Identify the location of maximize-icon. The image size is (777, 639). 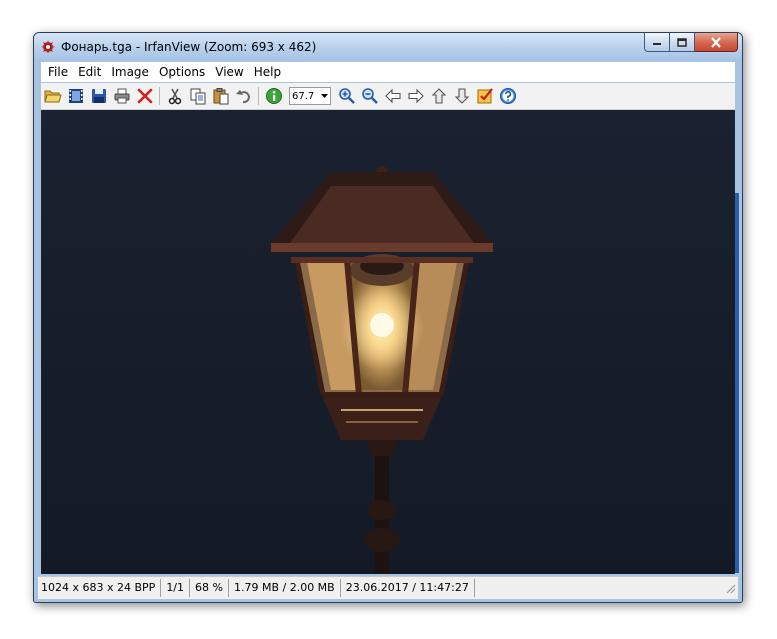
(682, 42).